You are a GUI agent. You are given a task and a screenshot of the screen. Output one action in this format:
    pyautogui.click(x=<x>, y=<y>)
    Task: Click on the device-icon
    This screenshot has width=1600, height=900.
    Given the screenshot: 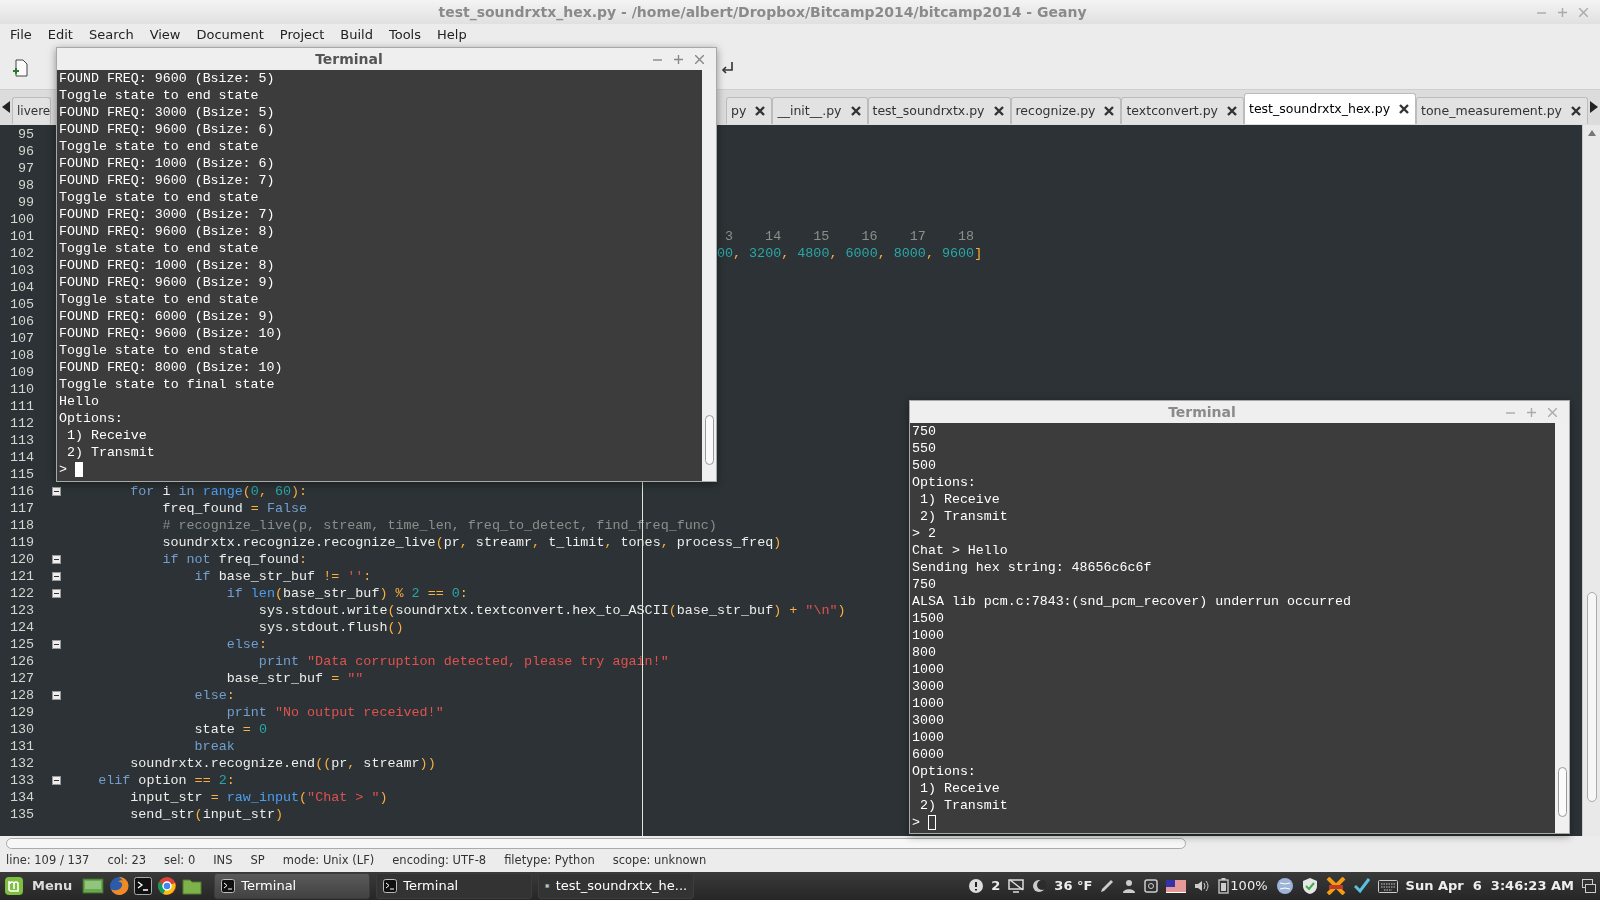 What is the action you would take?
    pyautogui.click(x=1151, y=886)
    